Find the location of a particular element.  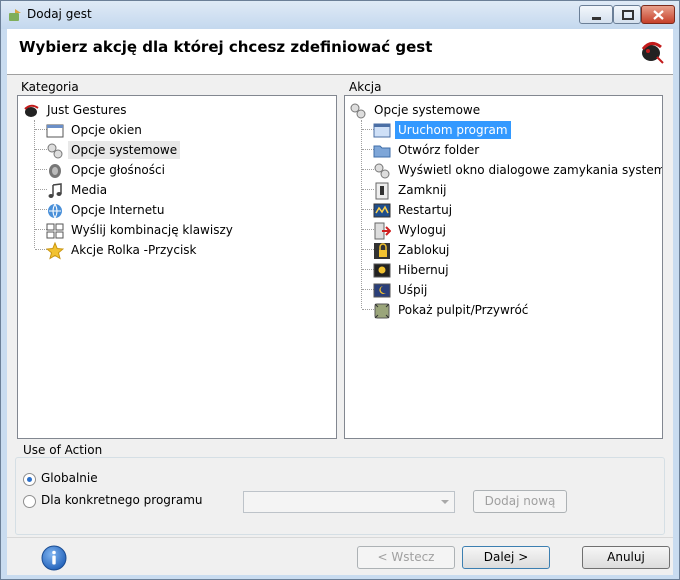

program-select is located at coordinates (349, 502).